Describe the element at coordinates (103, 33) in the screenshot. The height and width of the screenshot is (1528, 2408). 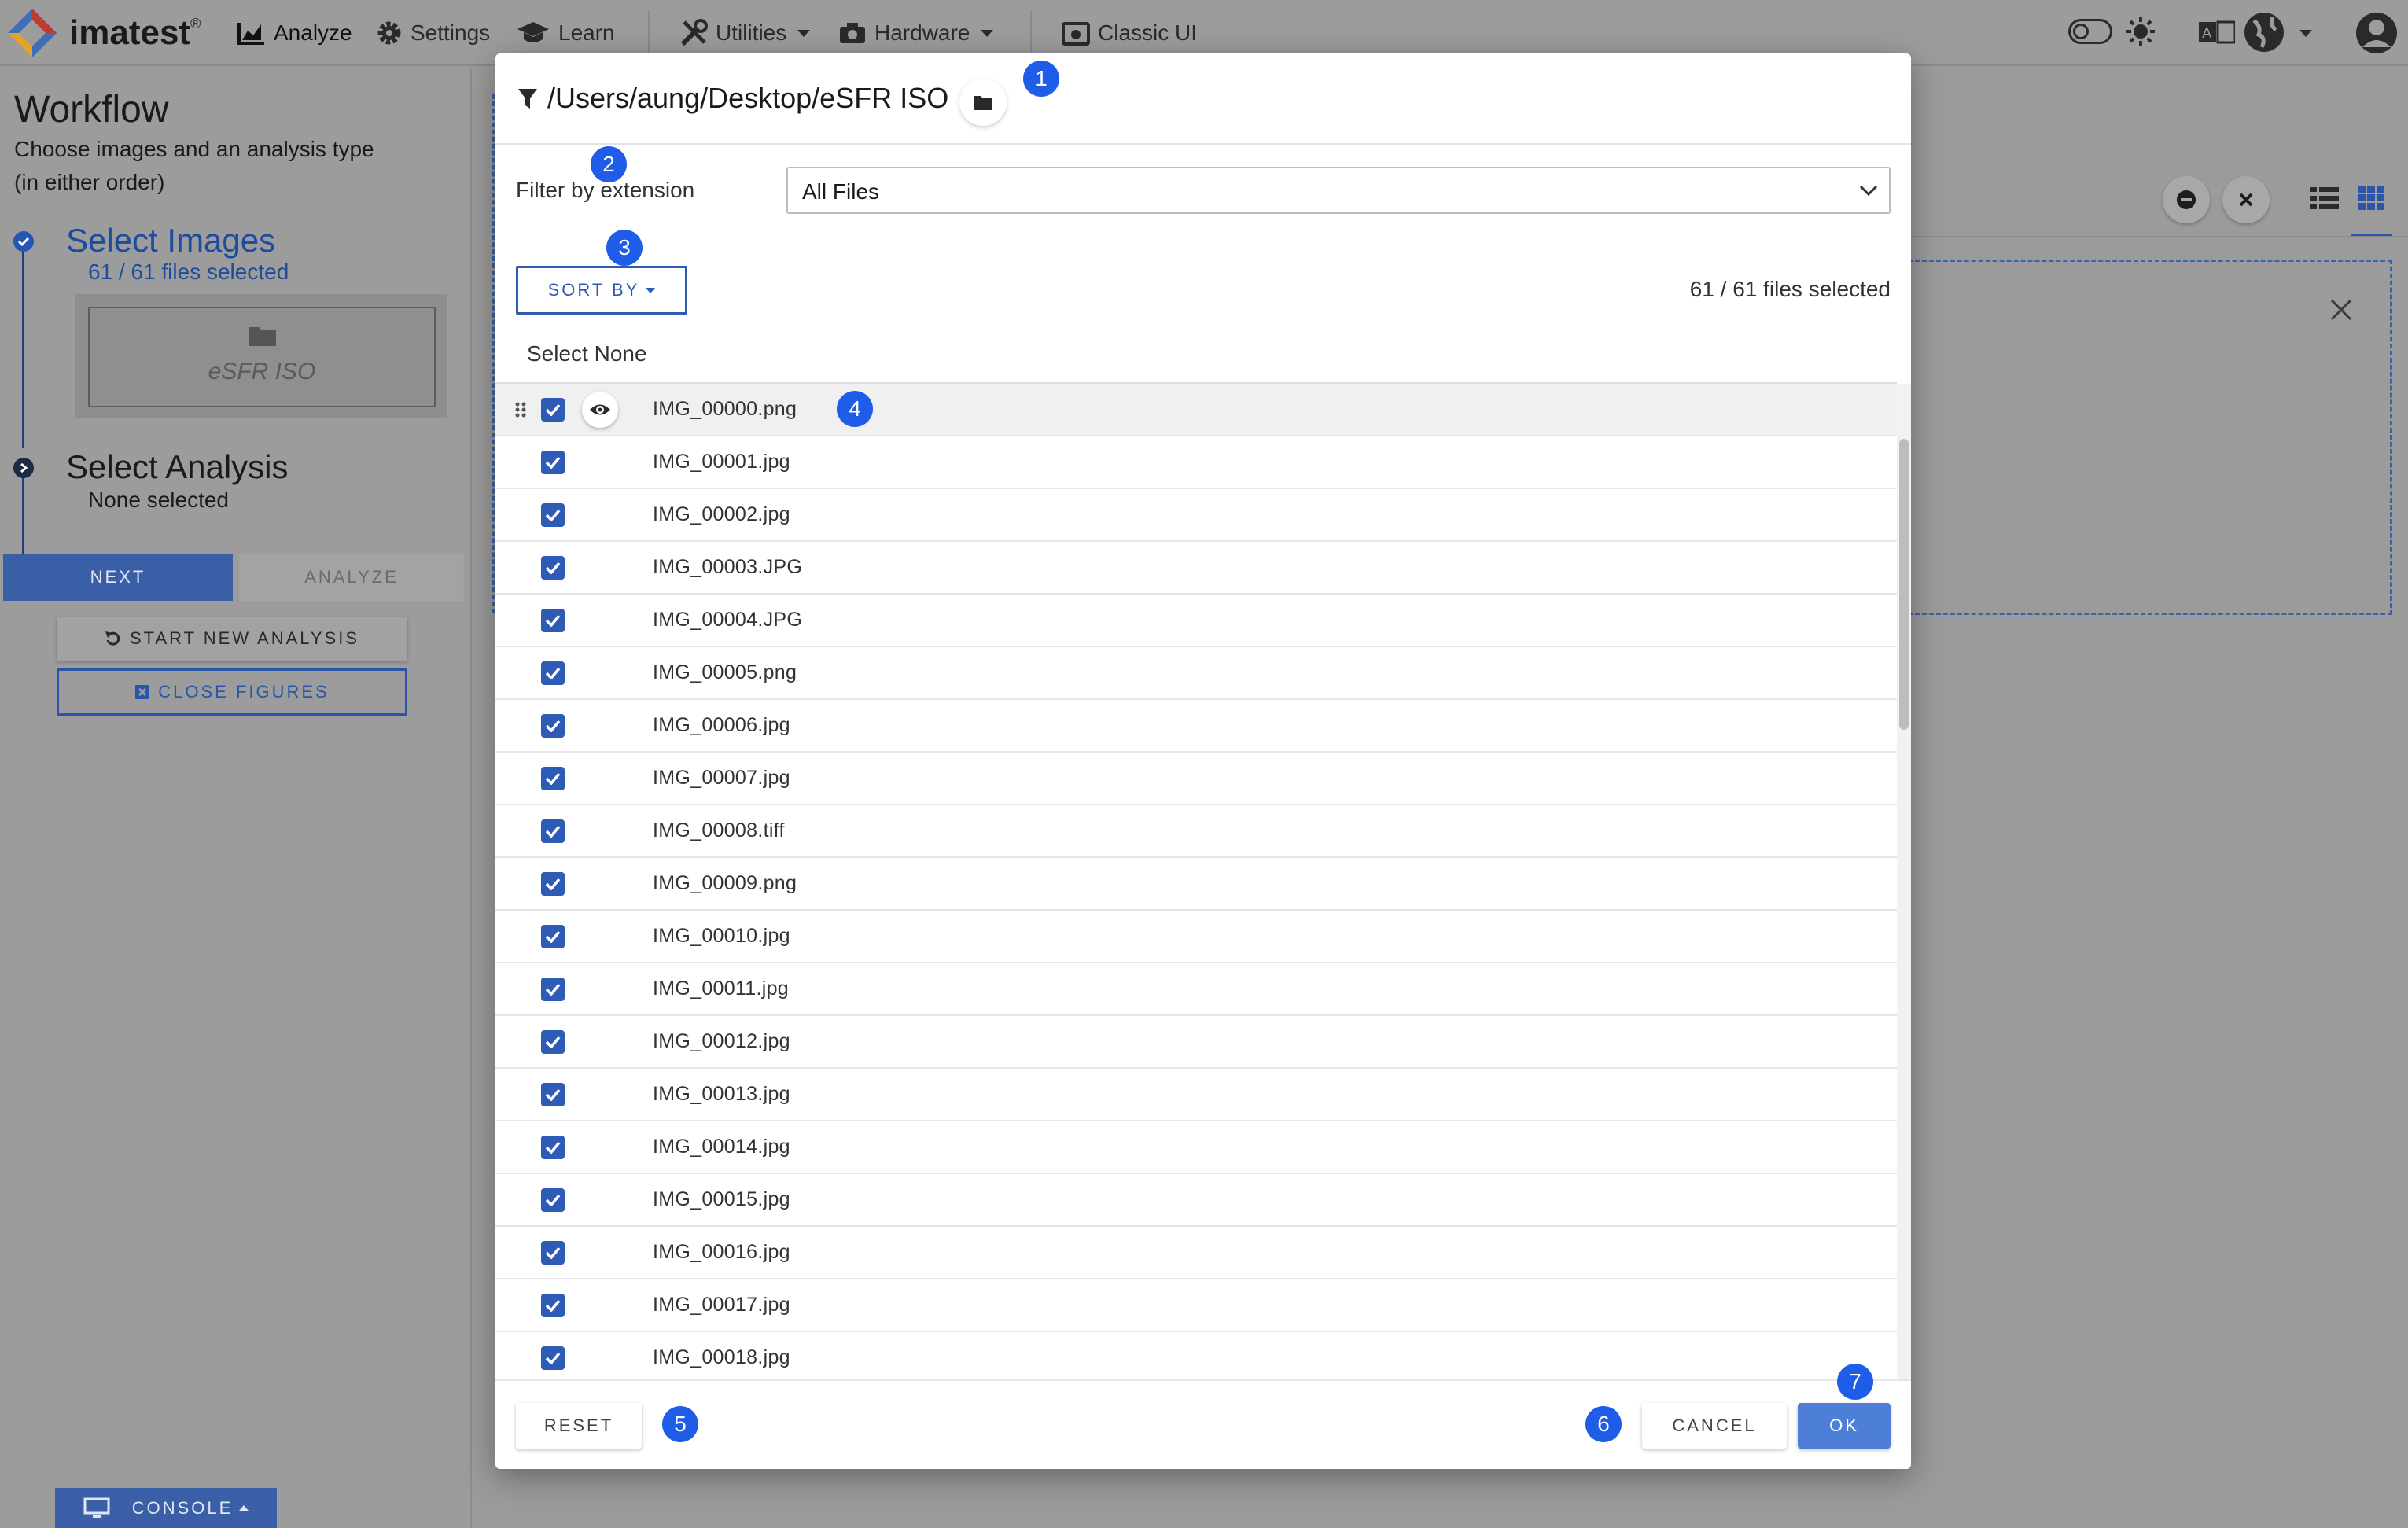
I see `brand-logo: imatest ®` at that location.